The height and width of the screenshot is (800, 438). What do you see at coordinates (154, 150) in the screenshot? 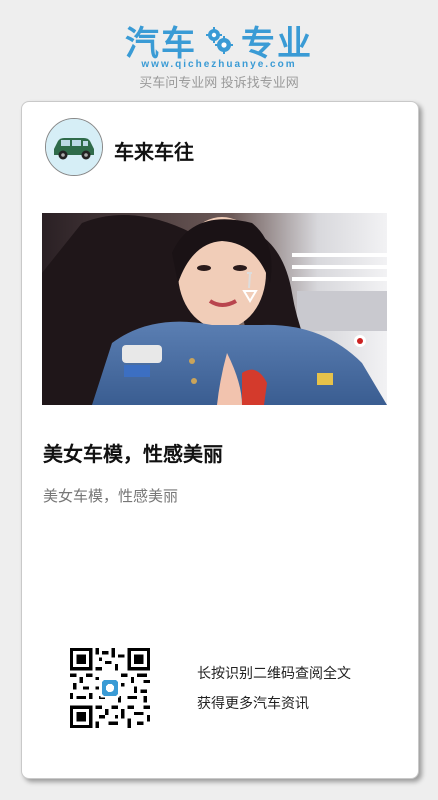
I see `author-name: 车来车往` at bounding box center [154, 150].